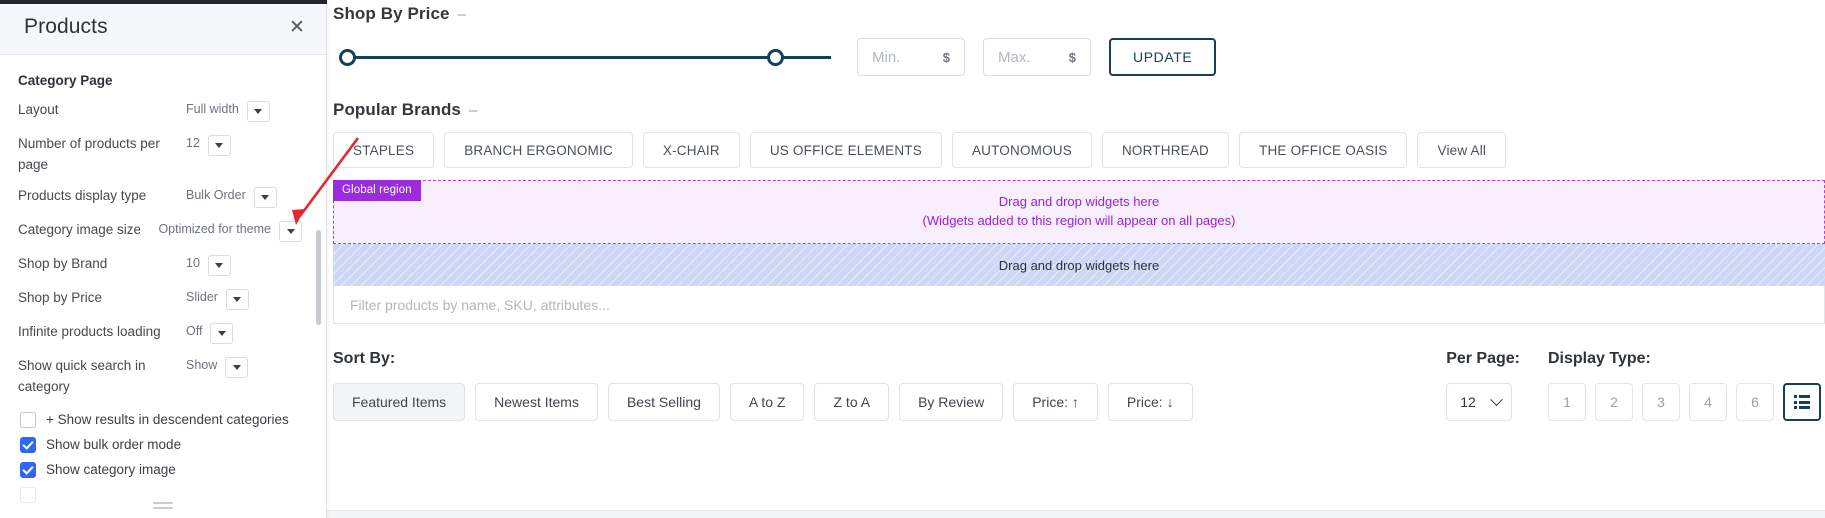  Describe the element at coordinates (202, 296) in the screenshot. I see `setting-value: Slider` at that location.